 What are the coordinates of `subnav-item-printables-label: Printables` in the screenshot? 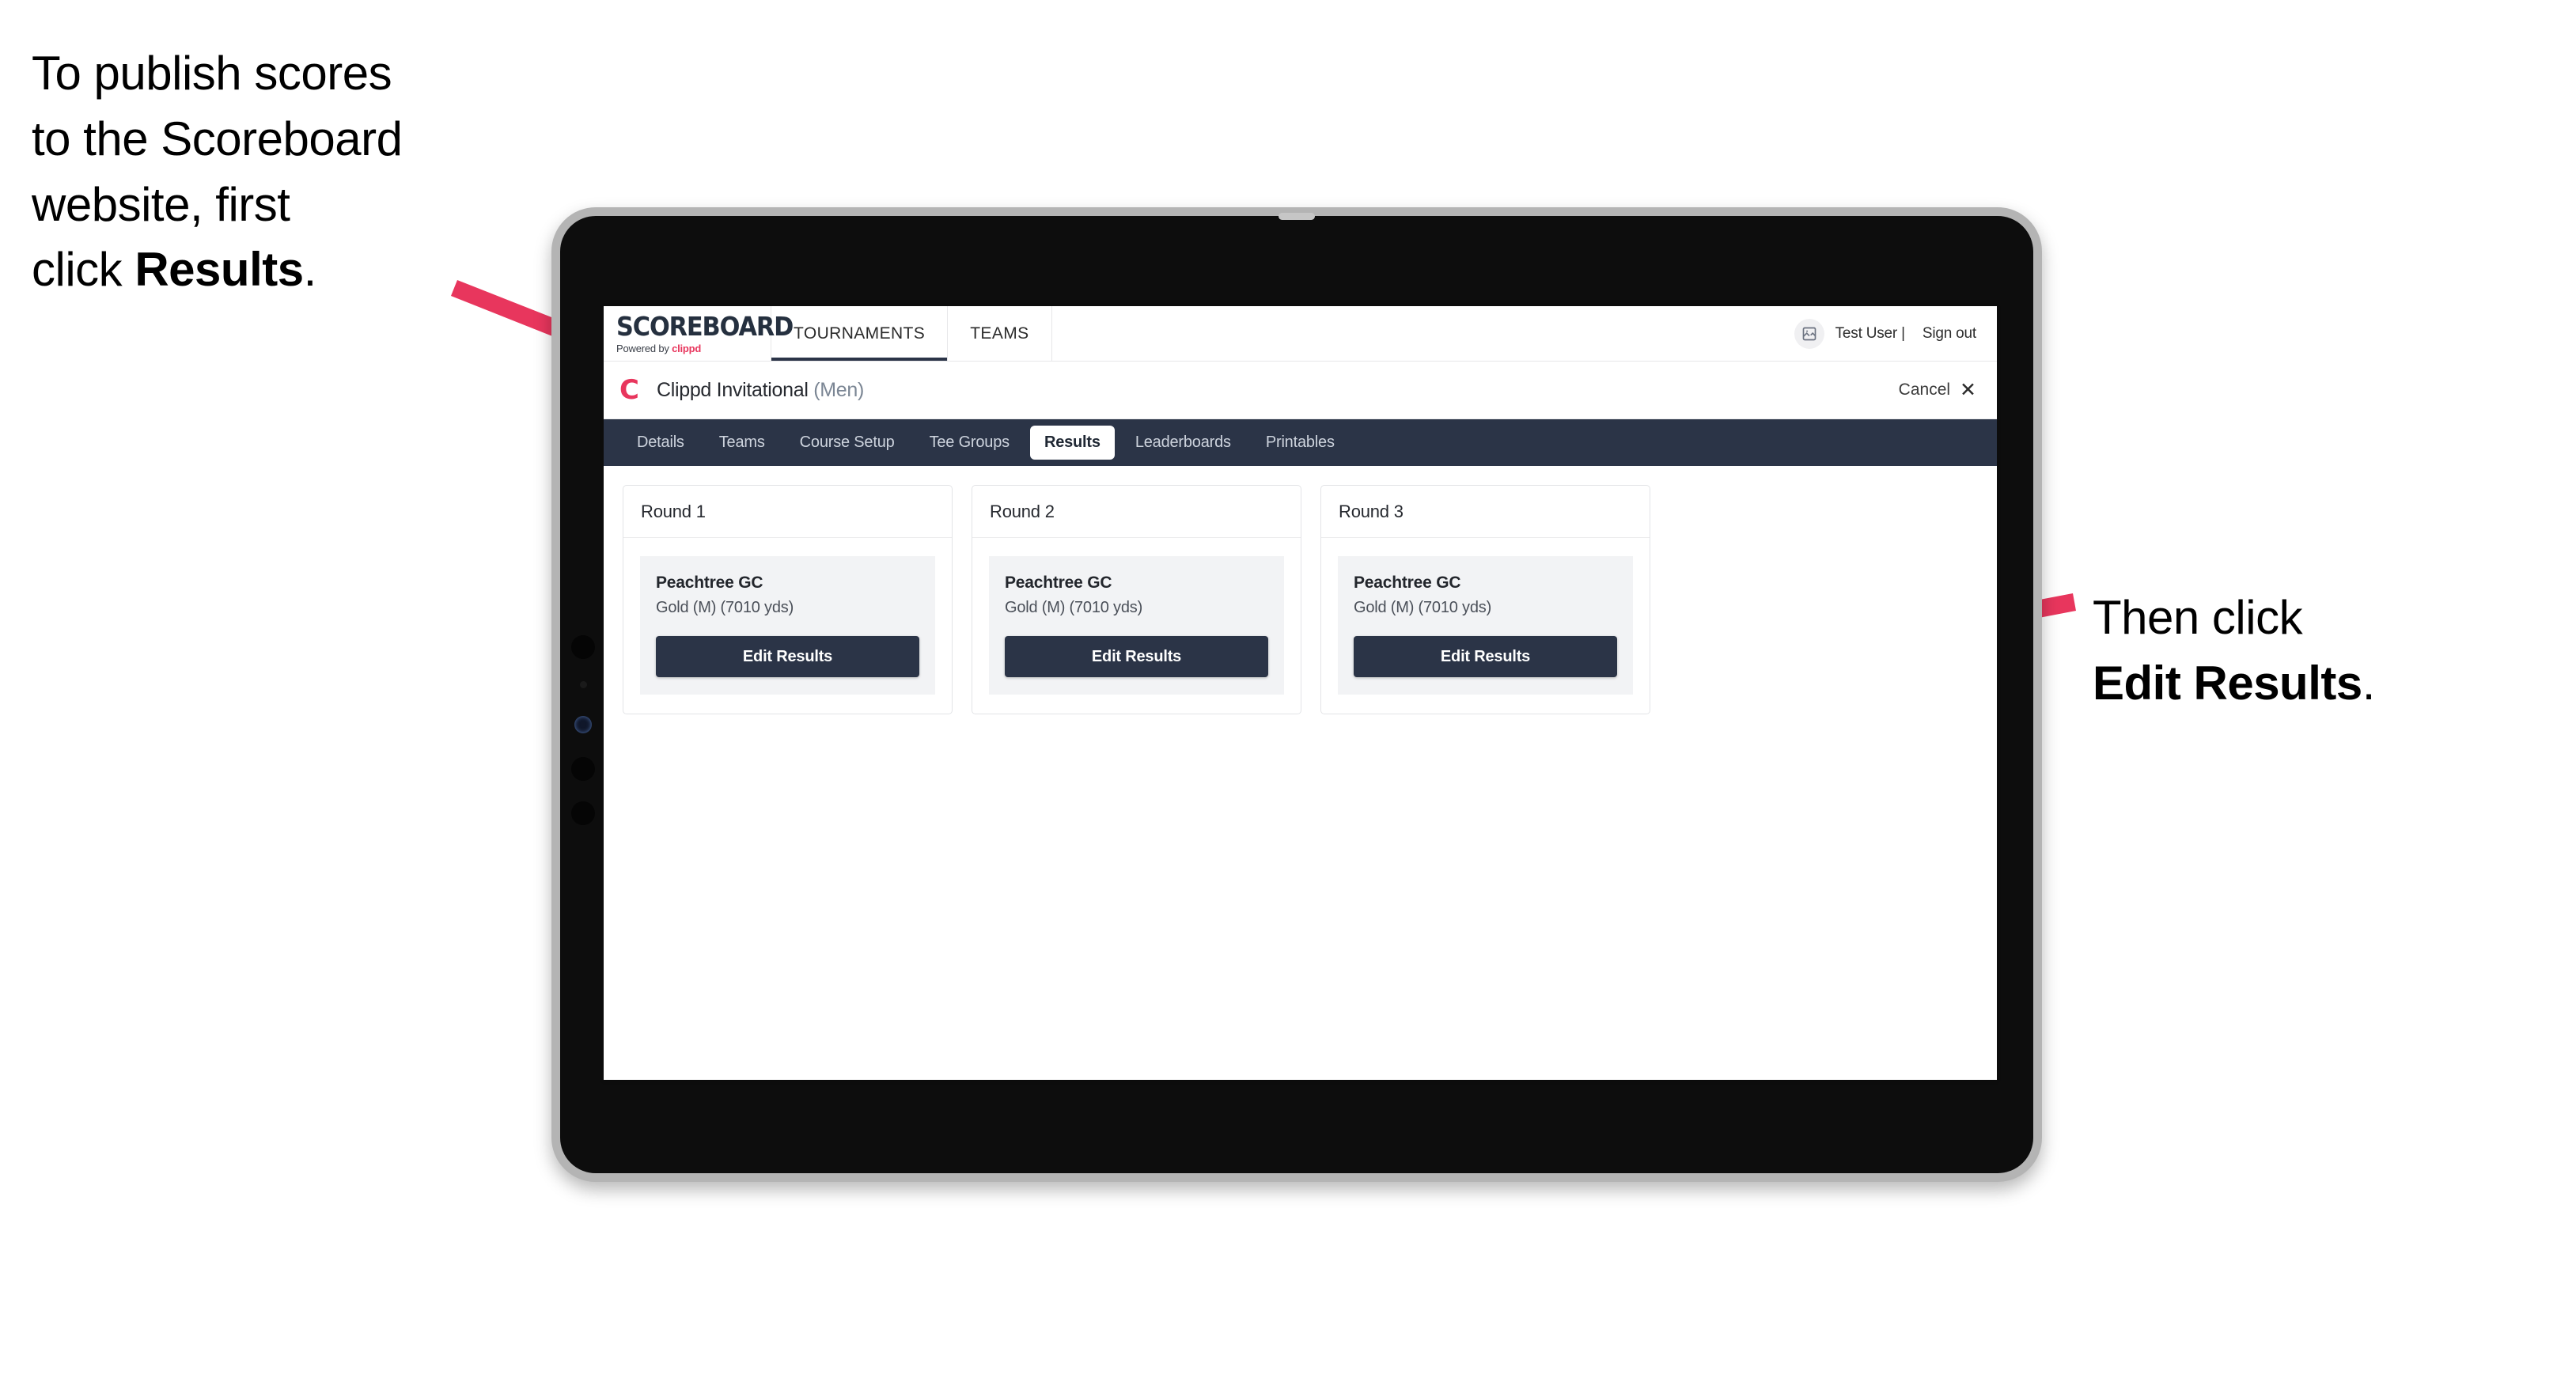 It's located at (1300, 443).